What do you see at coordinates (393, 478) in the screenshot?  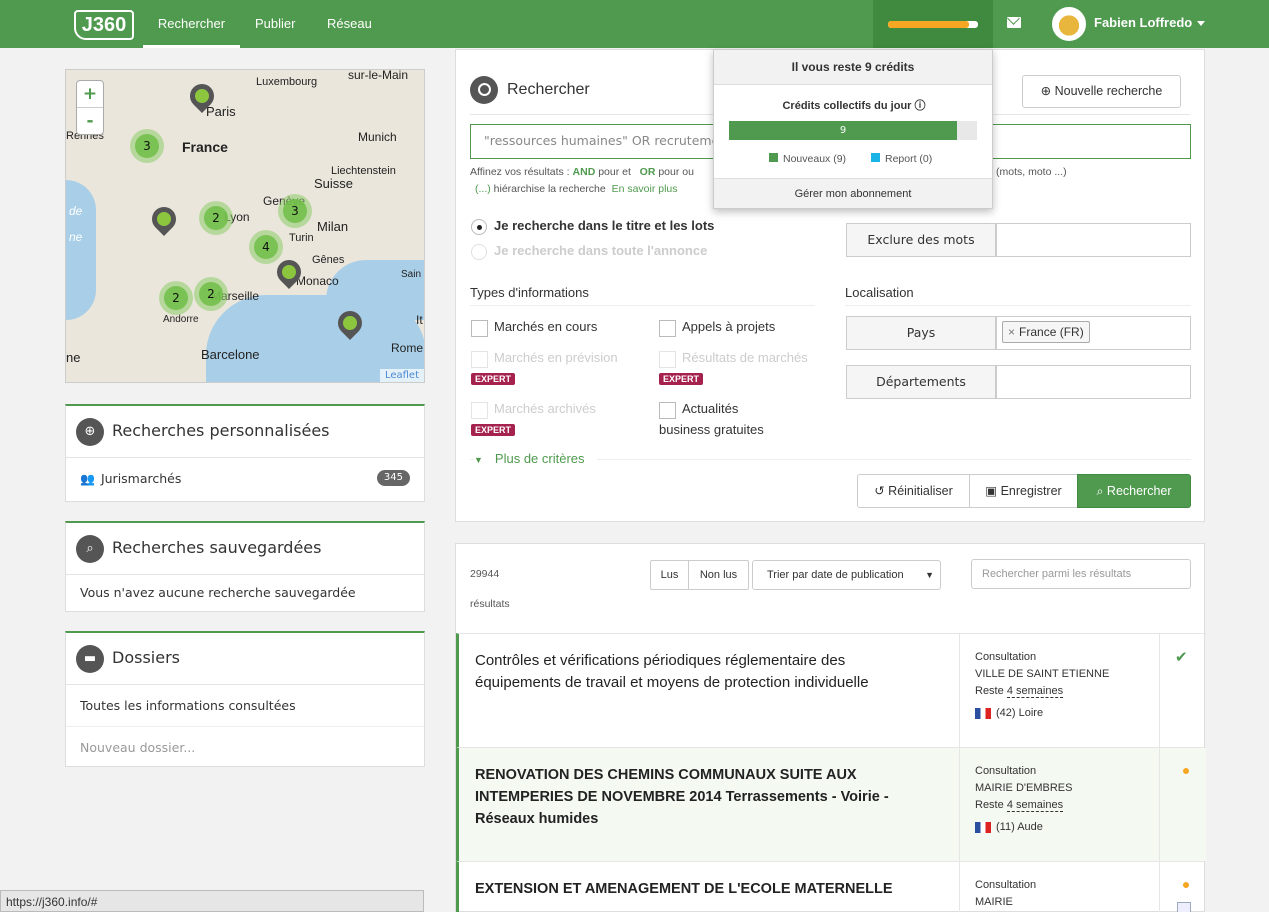 I see `count-badge: 345` at bounding box center [393, 478].